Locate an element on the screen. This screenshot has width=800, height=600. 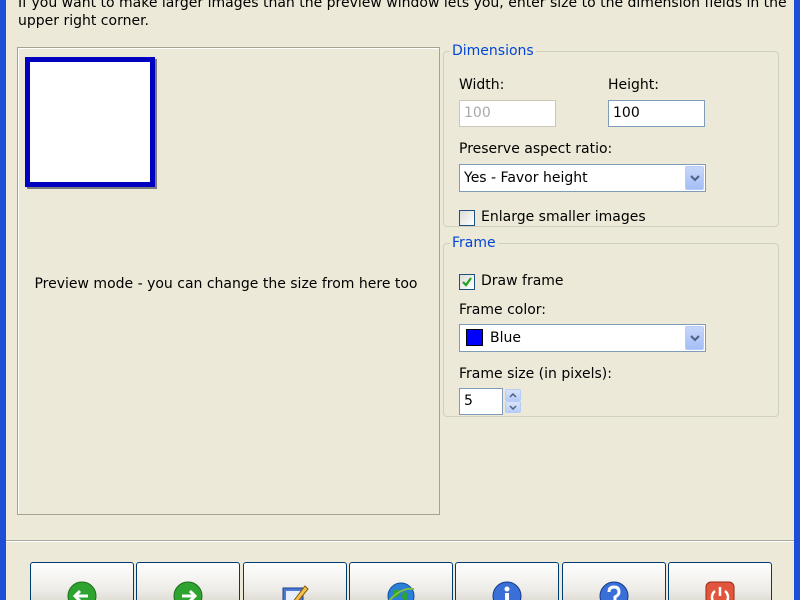
info-button is located at coordinates (507, 581).